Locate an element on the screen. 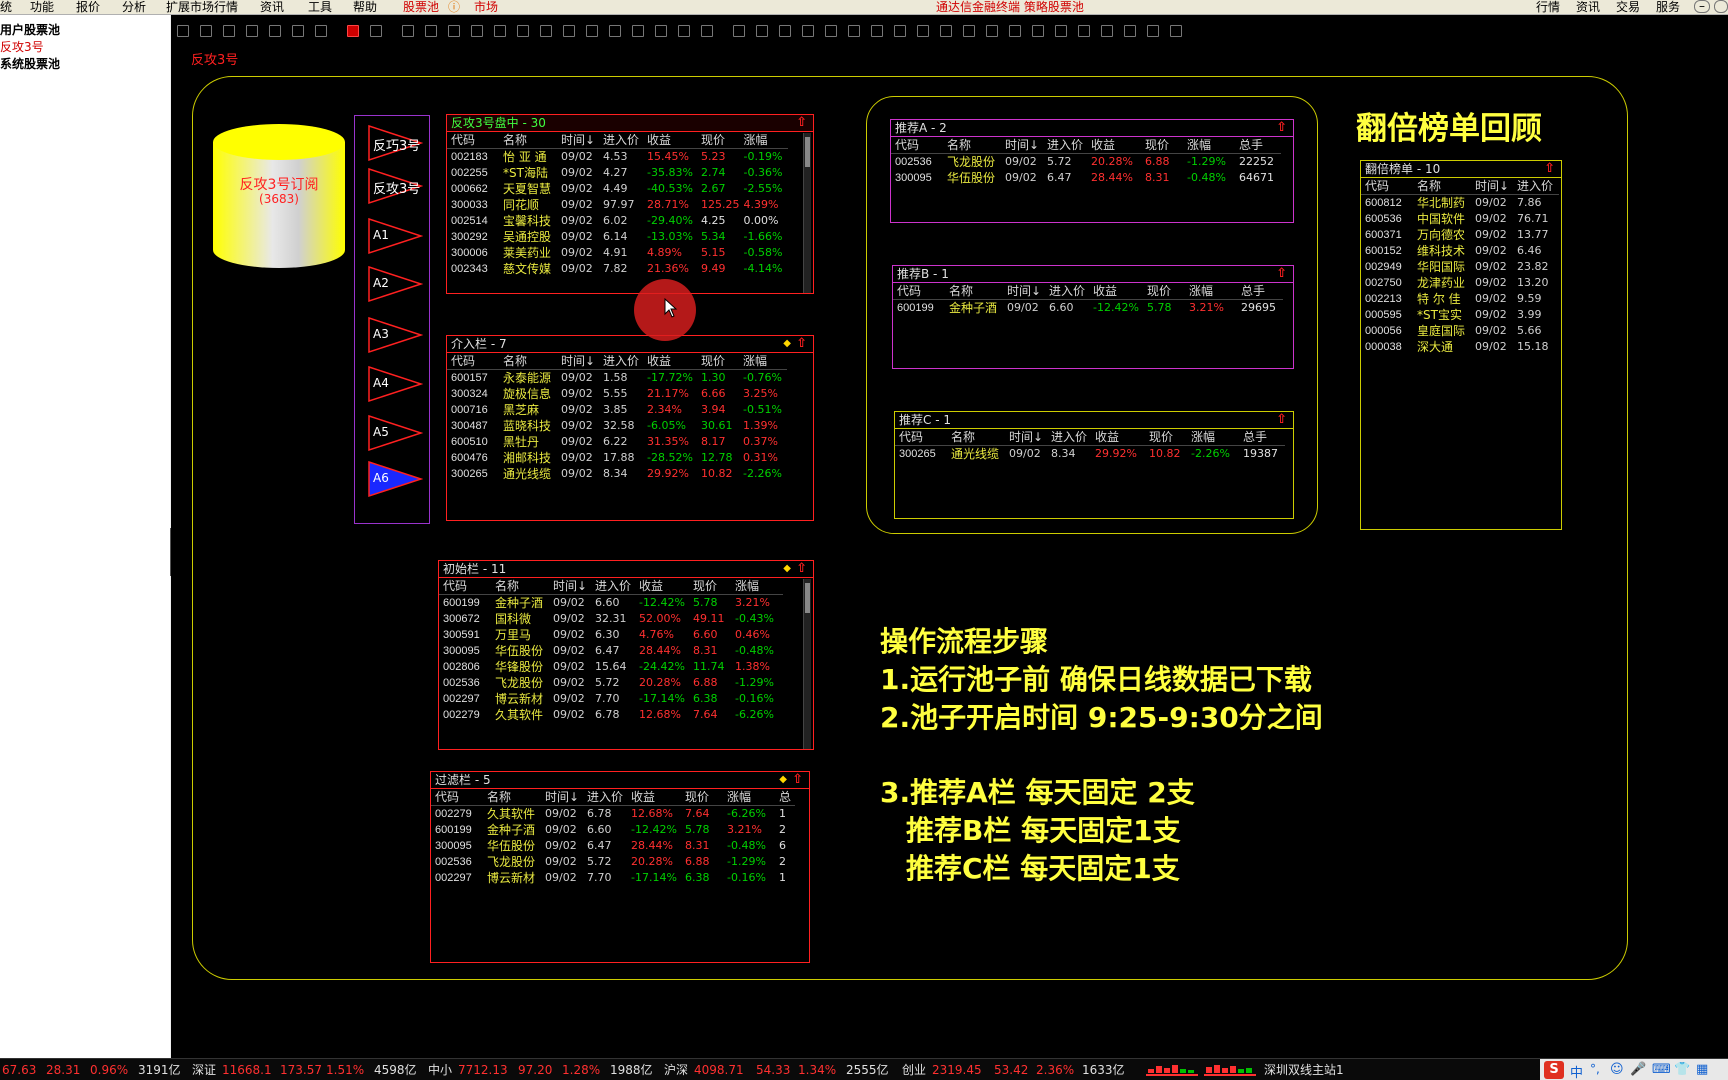 This screenshot has height=1080, width=1728. table-row: 300095 华伍股份 09/02 6.47 28.44% 8.31 -0.48% 6 is located at coordinates (613, 846).